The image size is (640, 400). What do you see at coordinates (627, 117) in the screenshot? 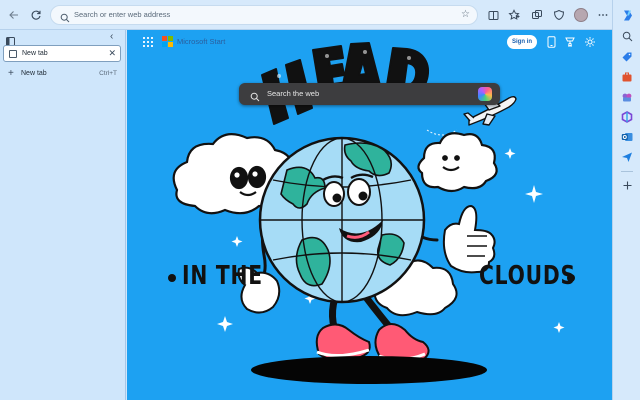
I see `microsoft-365-icon` at bounding box center [627, 117].